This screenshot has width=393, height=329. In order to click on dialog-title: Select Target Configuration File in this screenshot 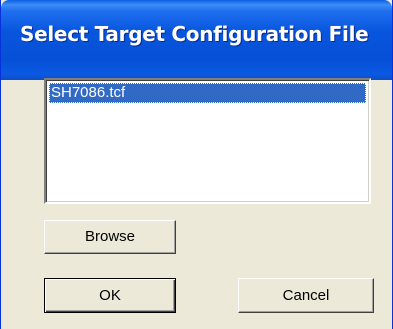, I will do `click(194, 34)`.